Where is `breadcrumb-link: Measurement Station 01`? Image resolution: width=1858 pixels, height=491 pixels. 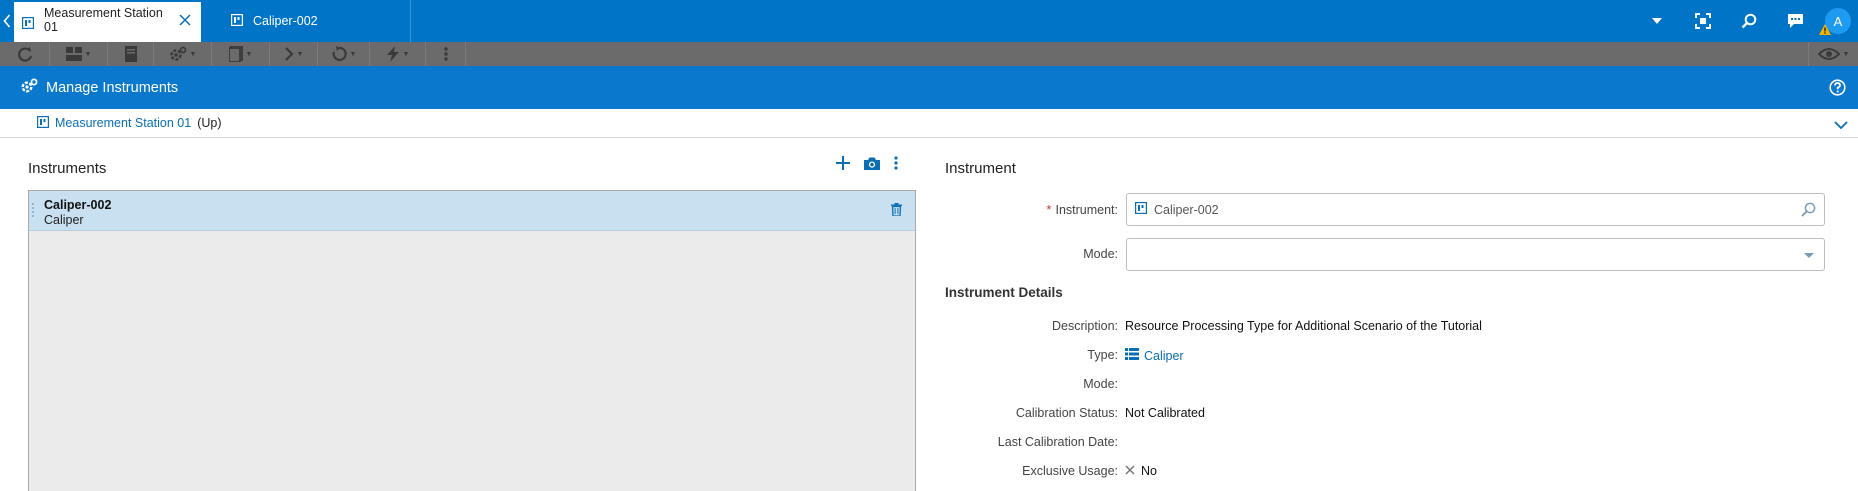
breadcrumb-link: Measurement Station 01 is located at coordinates (123, 123).